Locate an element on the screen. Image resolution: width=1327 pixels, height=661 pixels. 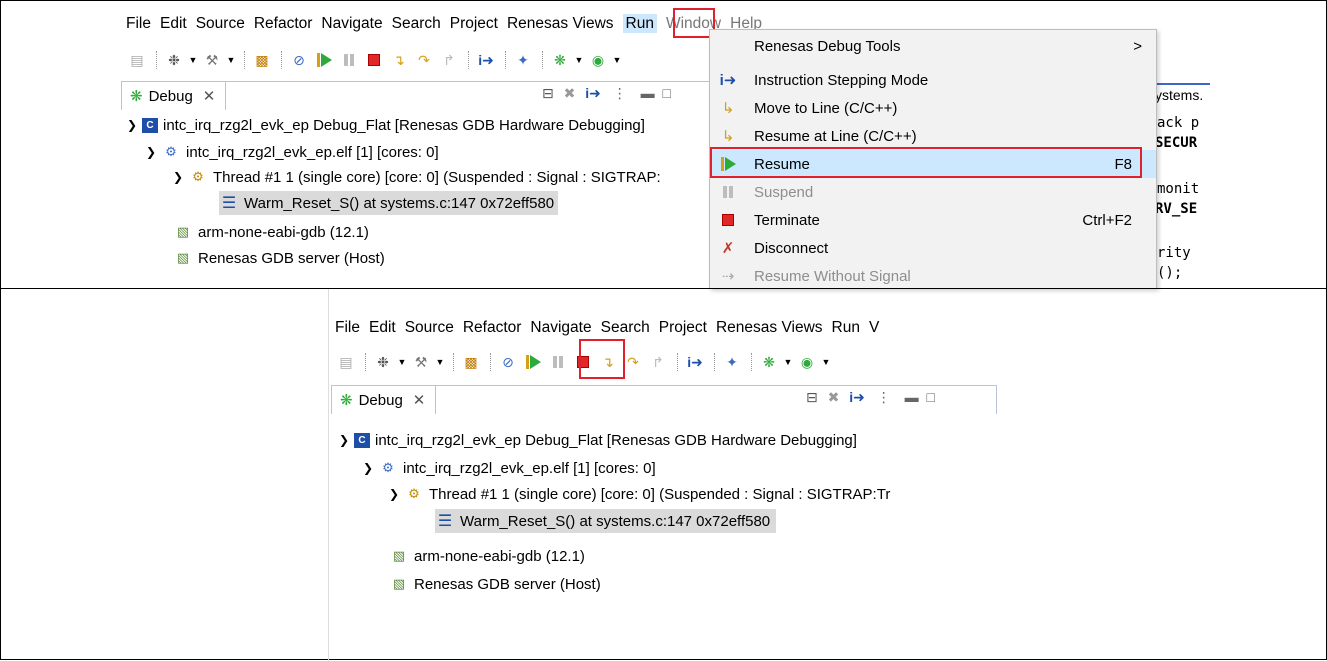
menu-item-resume-at-line: ↳ Resume at Line (C/C++) is located at coordinates (933, 136).